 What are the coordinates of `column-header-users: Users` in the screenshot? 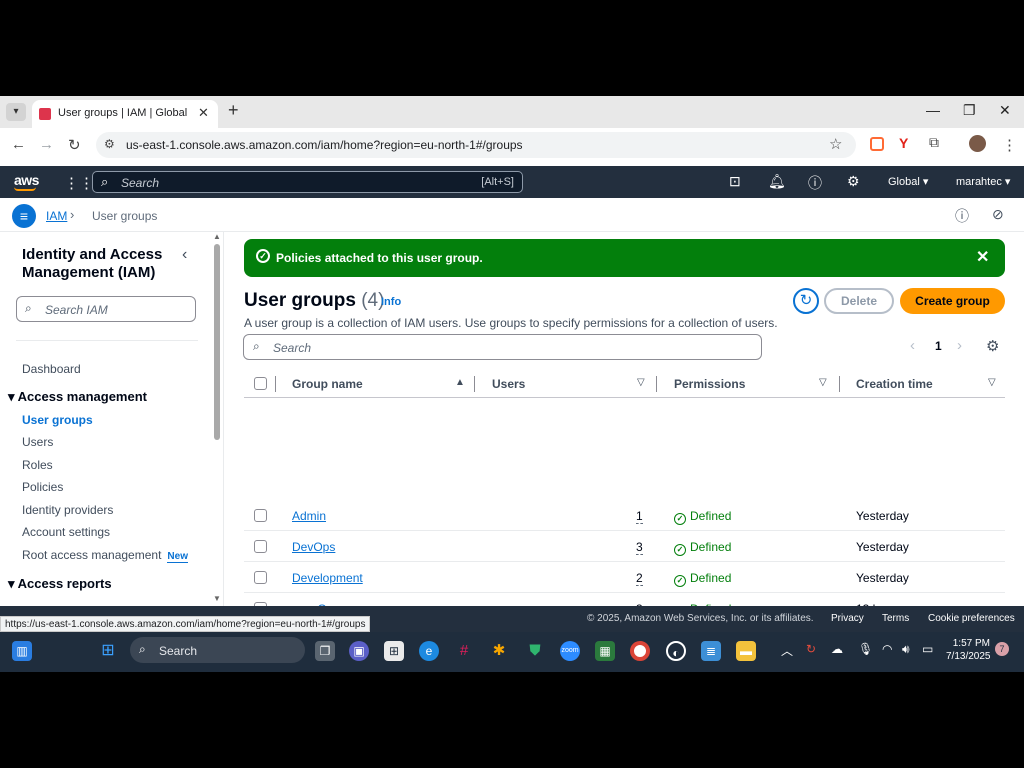 It's located at (508, 384).